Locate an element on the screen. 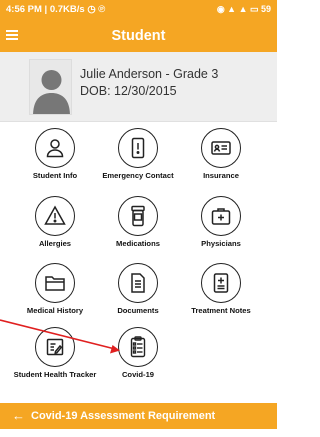  person-icon is located at coordinates (55, 148).